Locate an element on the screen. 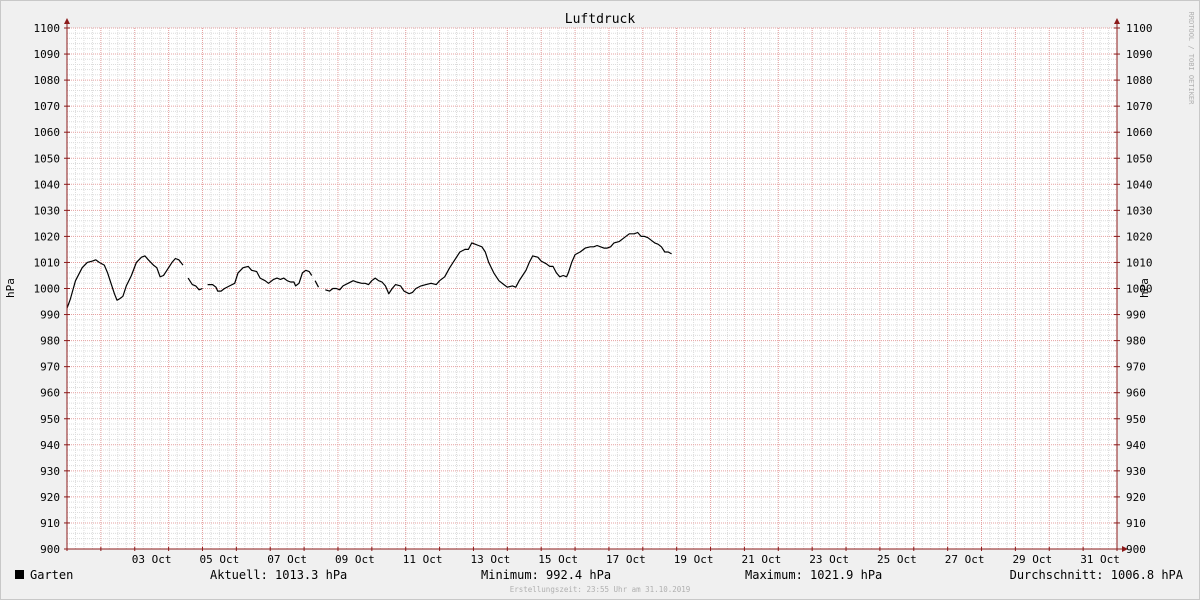 The image size is (1200, 600). y-tick-label-right: 1050 is located at coordinates (1139, 158).